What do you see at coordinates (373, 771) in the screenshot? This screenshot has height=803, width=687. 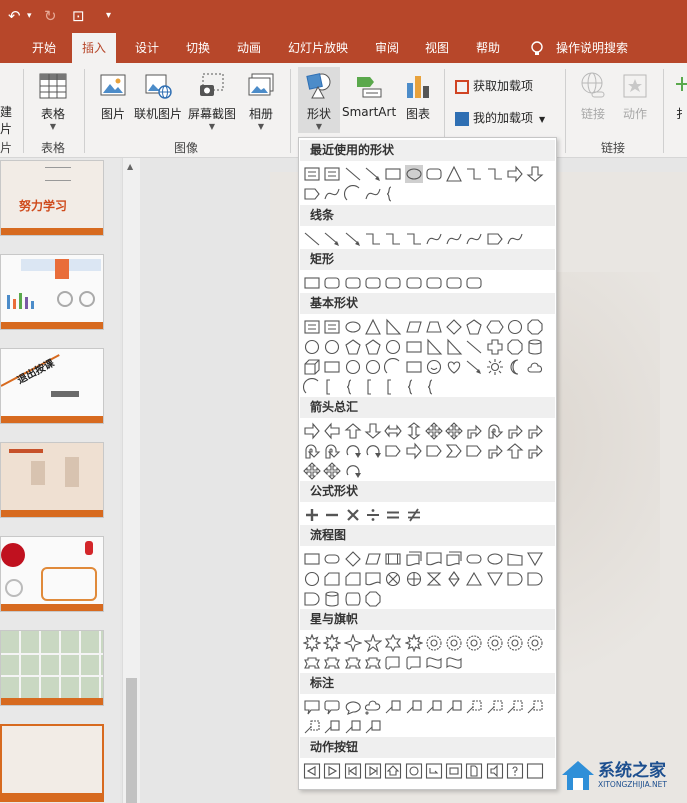 I see `shape-btnend-icon` at bounding box center [373, 771].